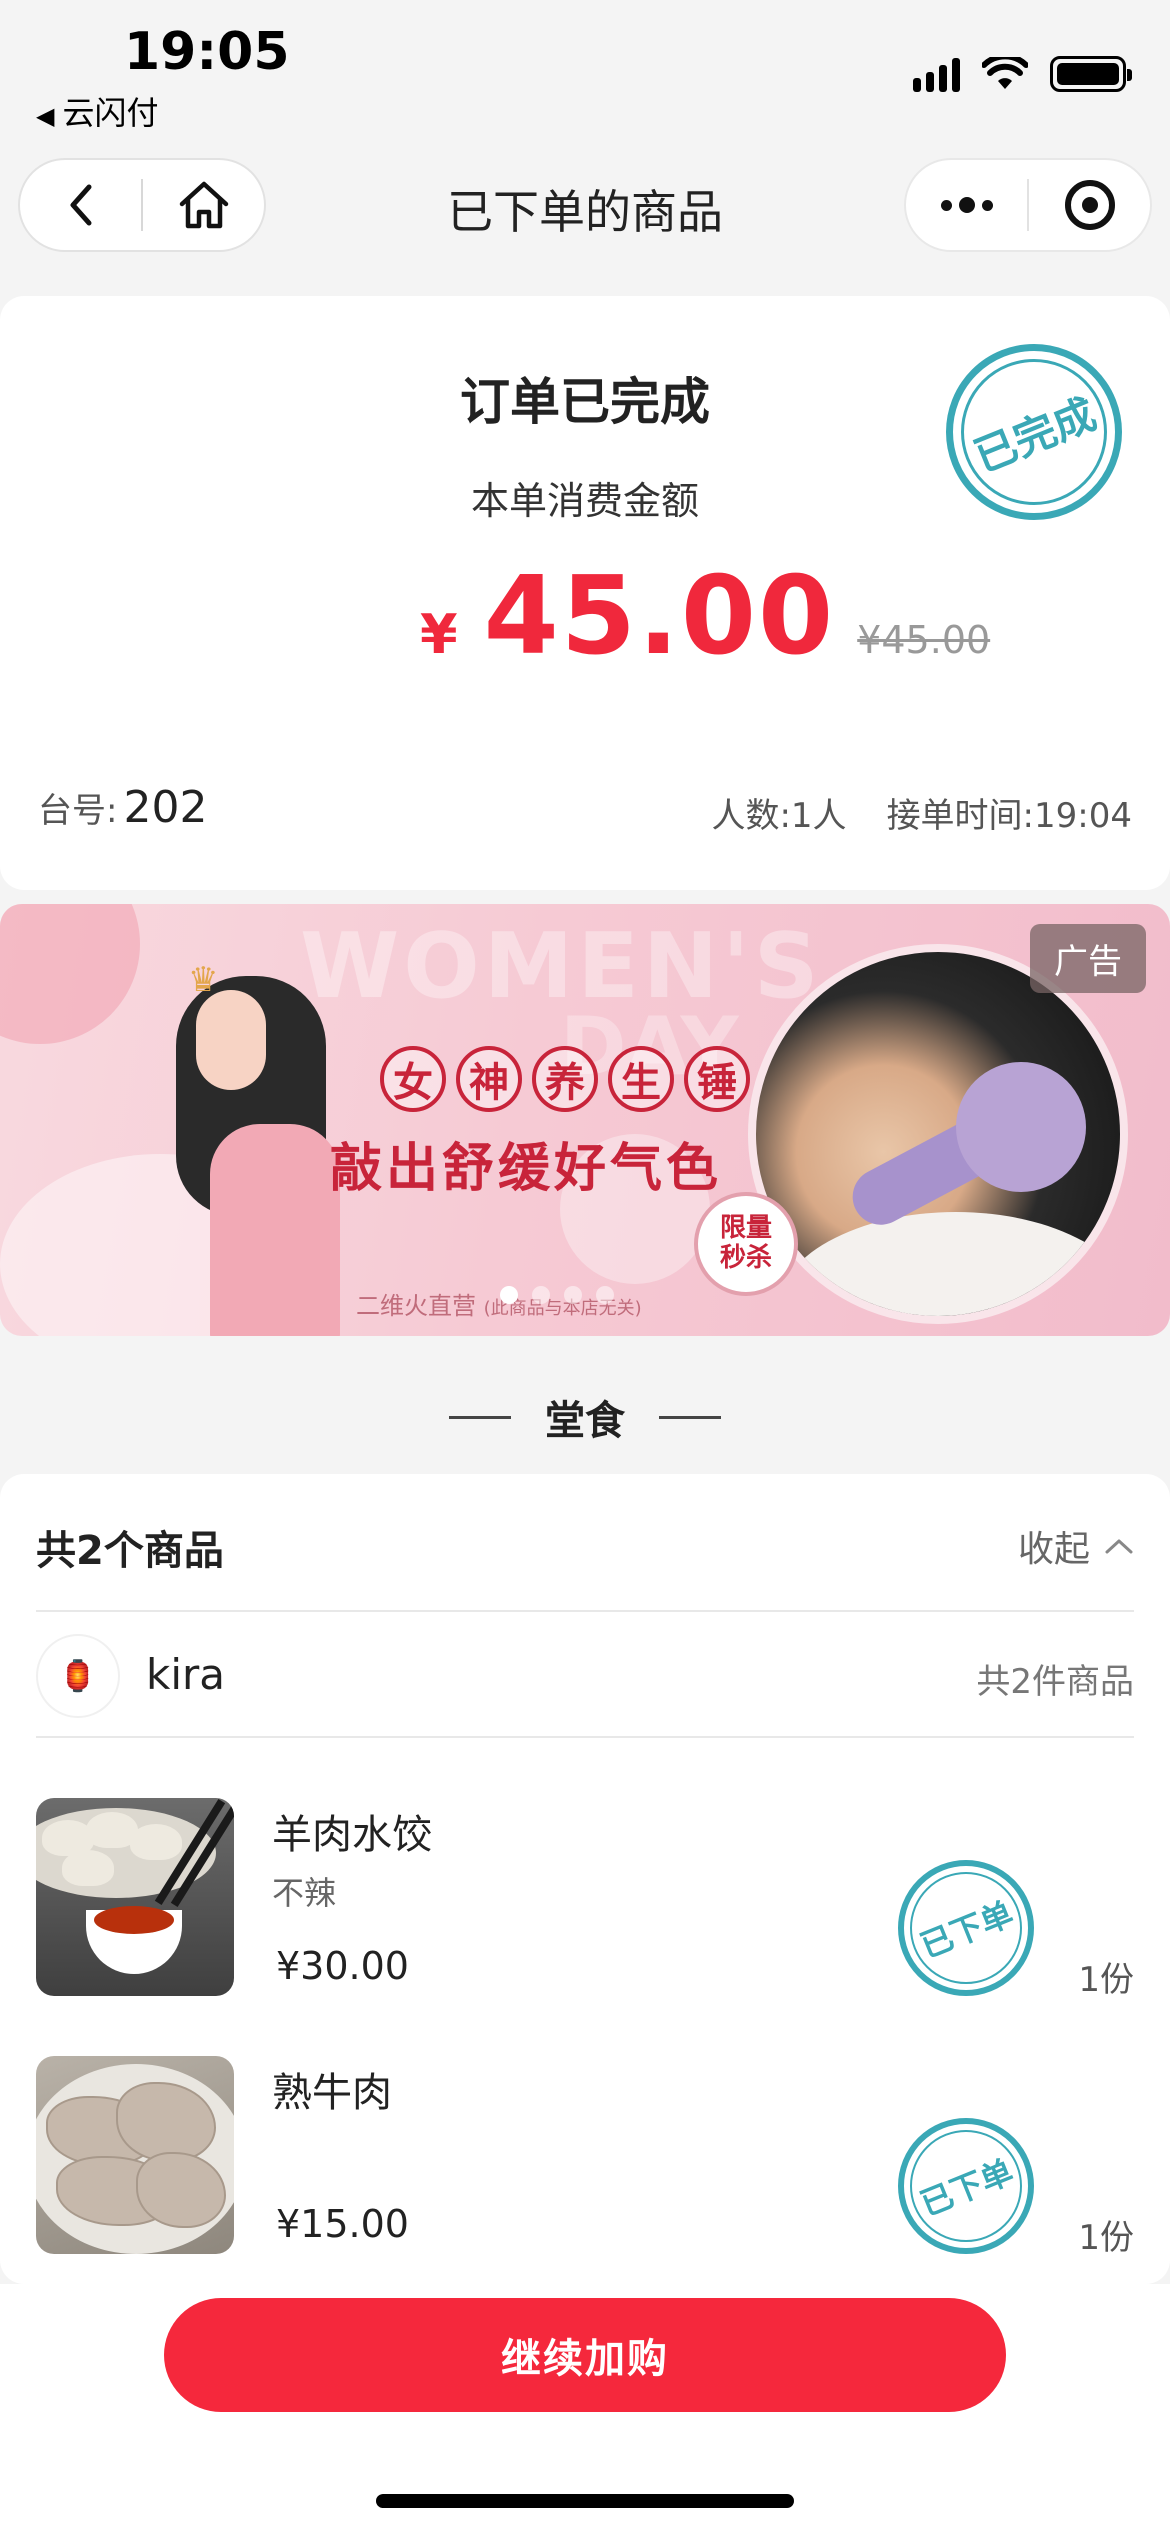  I want to click on people-count: 人数:1人, so click(779, 816).